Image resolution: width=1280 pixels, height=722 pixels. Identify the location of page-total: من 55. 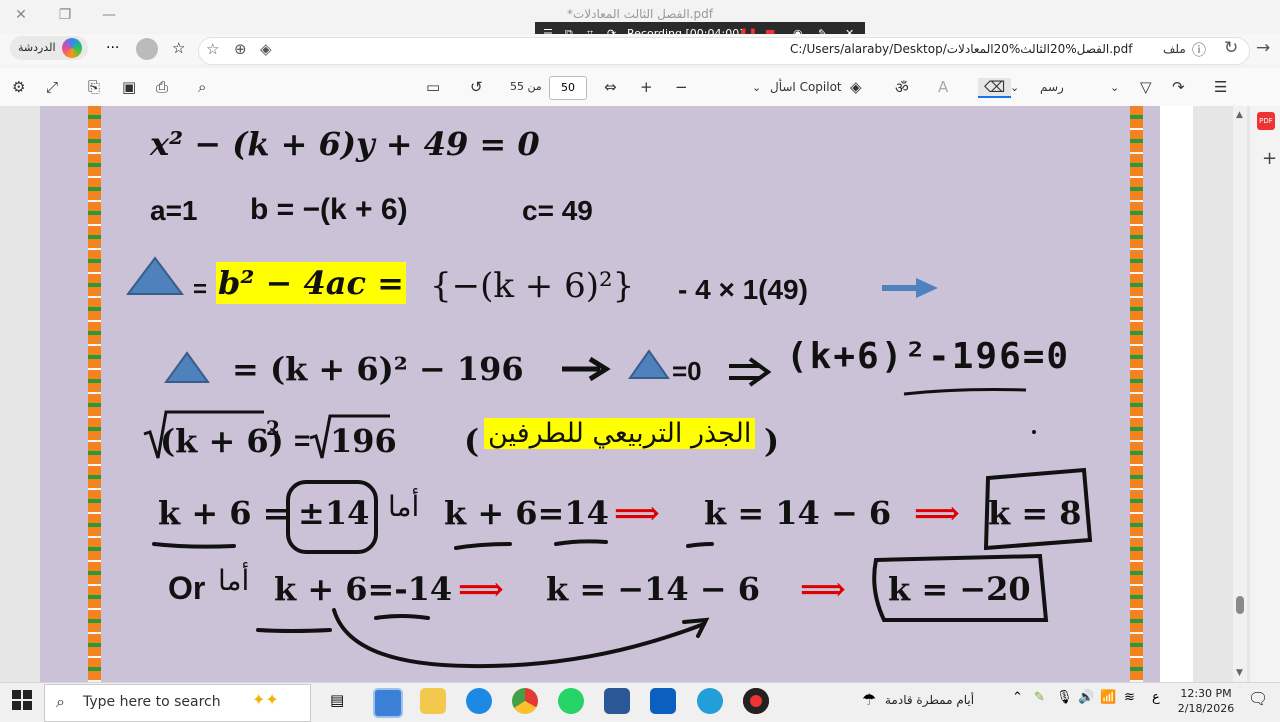
(526, 86).